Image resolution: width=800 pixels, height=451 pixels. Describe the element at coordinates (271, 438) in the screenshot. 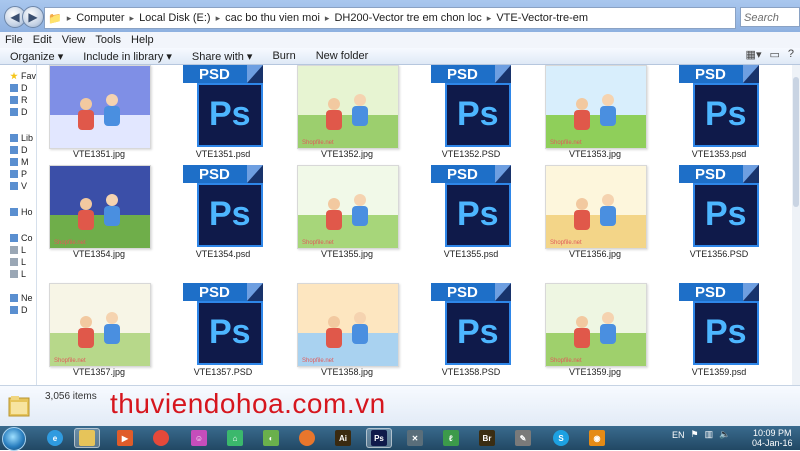

I see `taskbar-app: ◐` at that location.